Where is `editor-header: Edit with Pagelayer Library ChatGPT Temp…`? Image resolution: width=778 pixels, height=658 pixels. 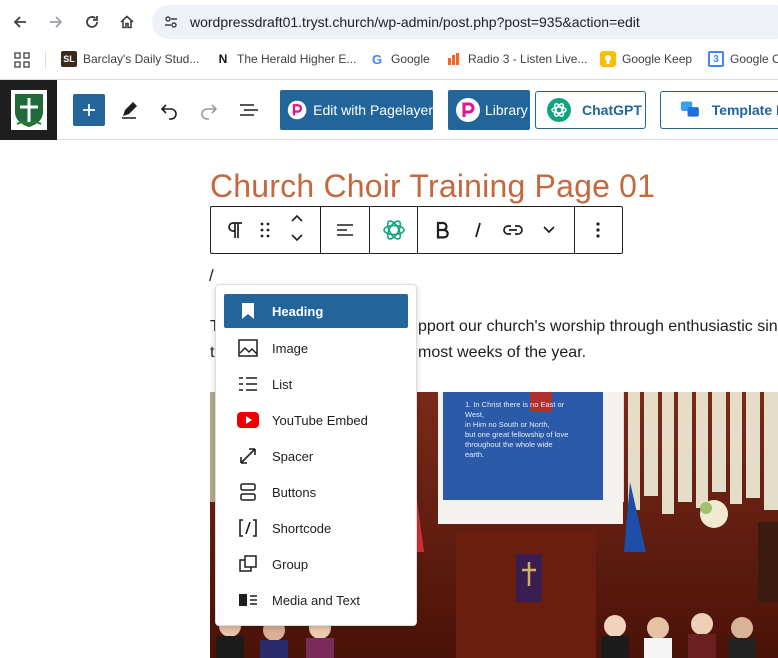 editor-header: Edit with Pagelayer Library ChatGPT Temp… is located at coordinates (389, 110).